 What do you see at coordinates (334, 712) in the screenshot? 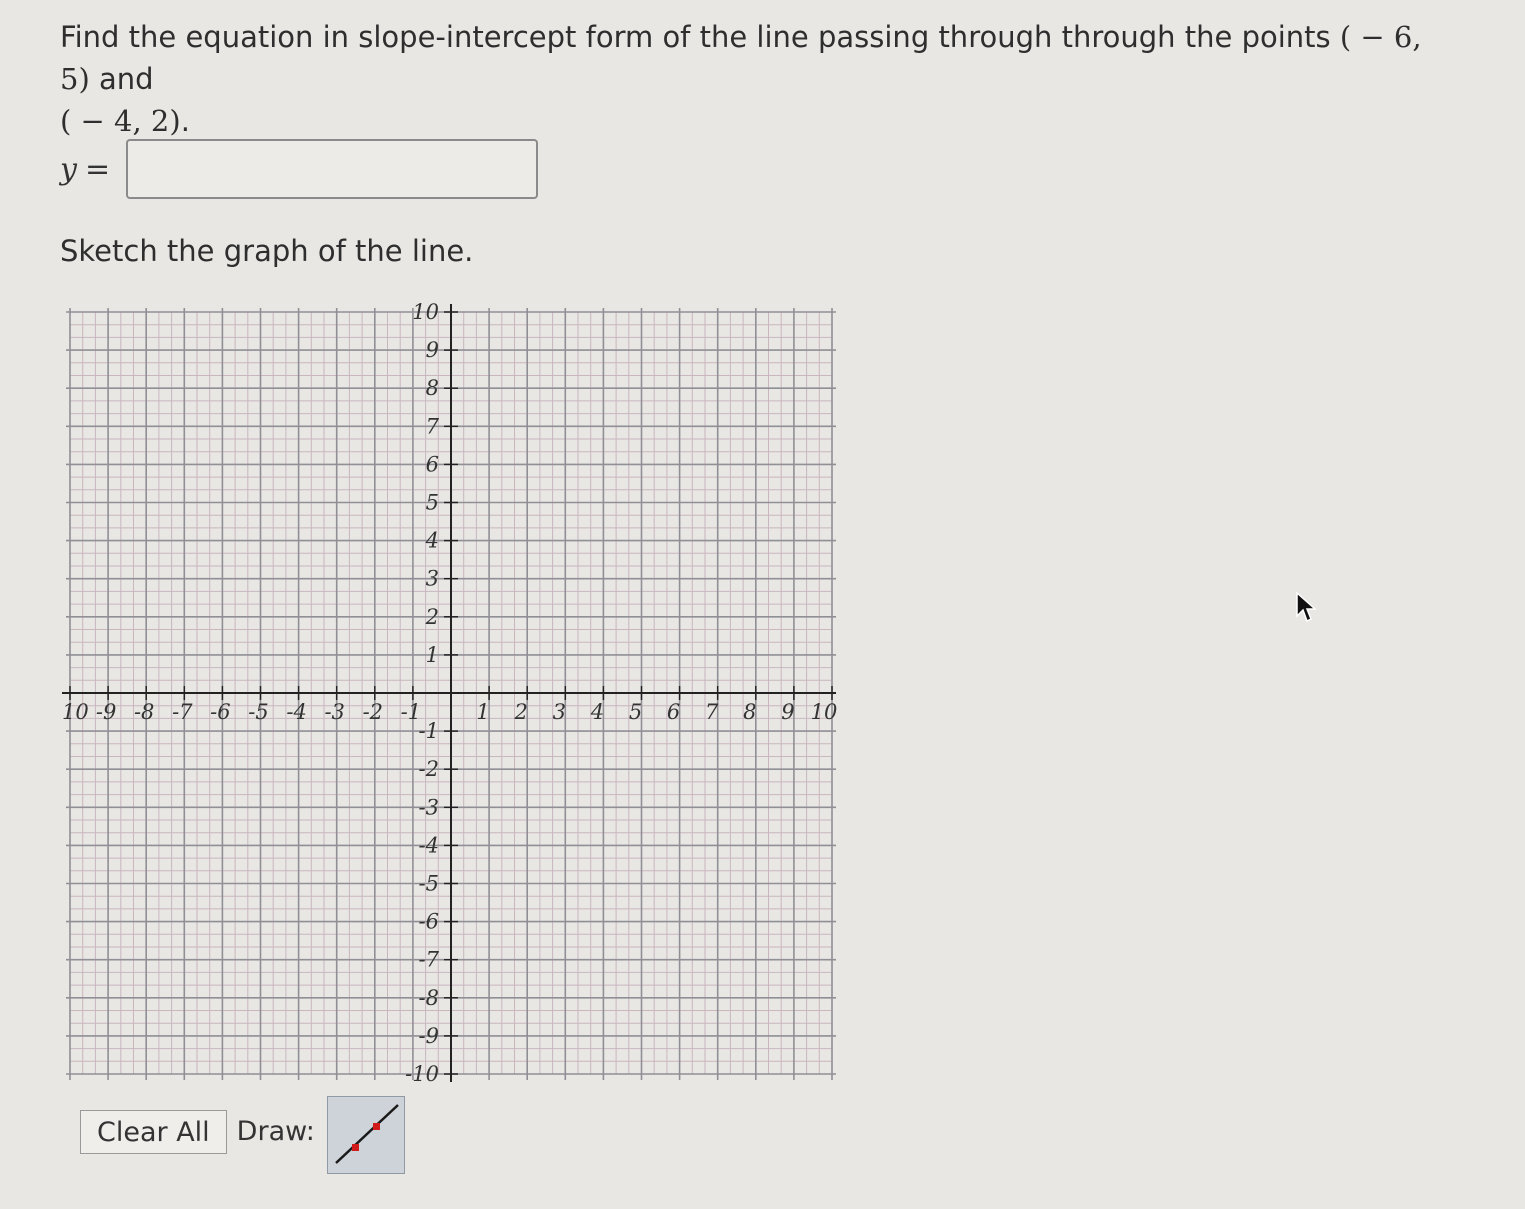
I see `x-tick-label: -3` at bounding box center [334, 712].